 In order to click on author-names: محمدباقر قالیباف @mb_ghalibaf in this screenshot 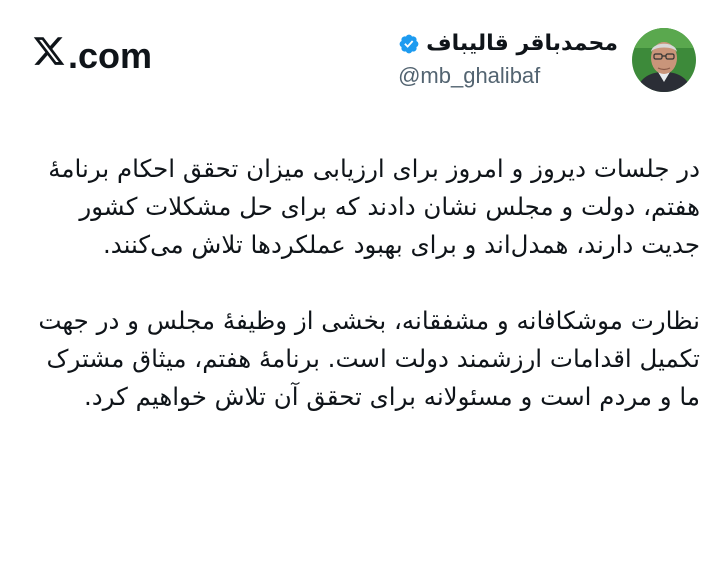, I will do `click(508, 60)`.